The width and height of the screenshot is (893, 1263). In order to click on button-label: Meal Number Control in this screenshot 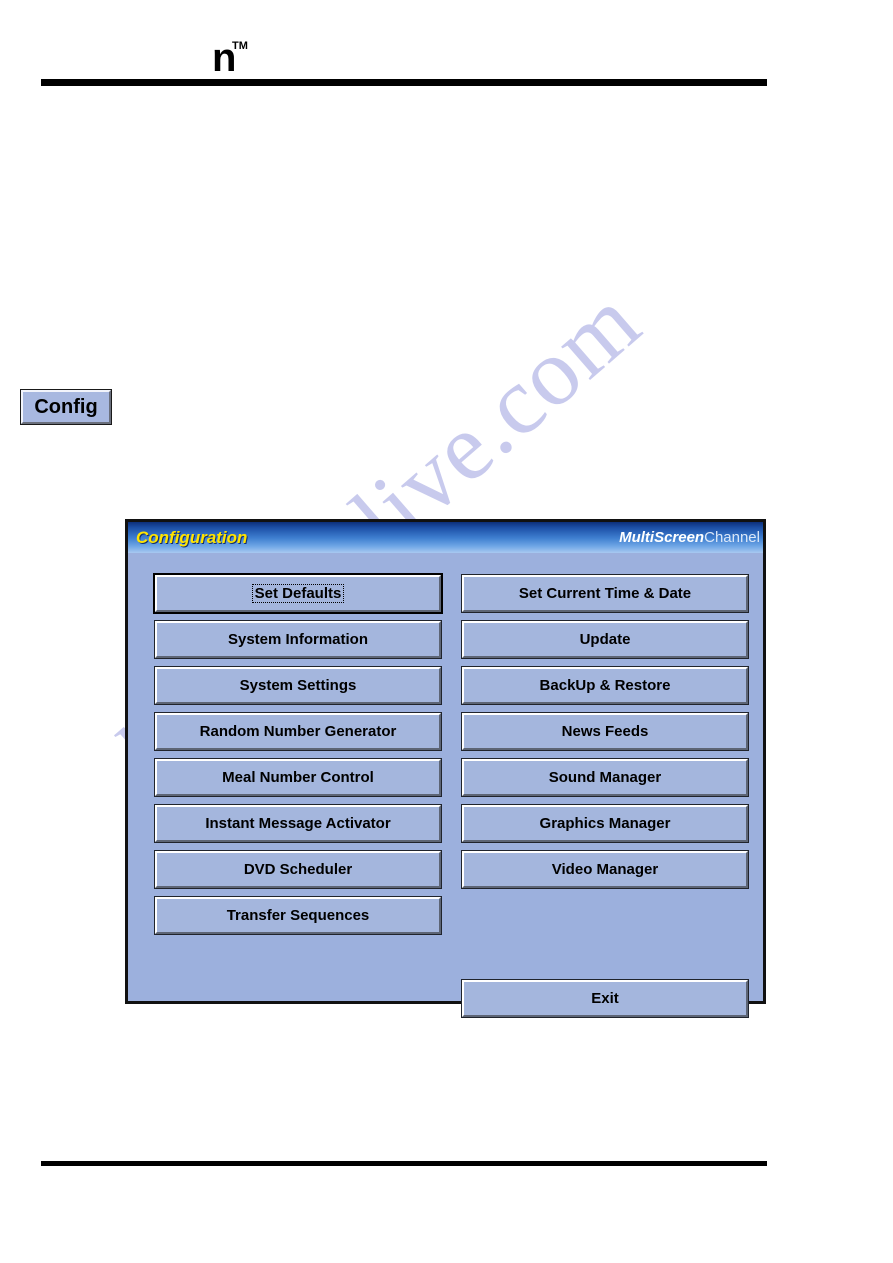, I will do `click(298, 777)`.